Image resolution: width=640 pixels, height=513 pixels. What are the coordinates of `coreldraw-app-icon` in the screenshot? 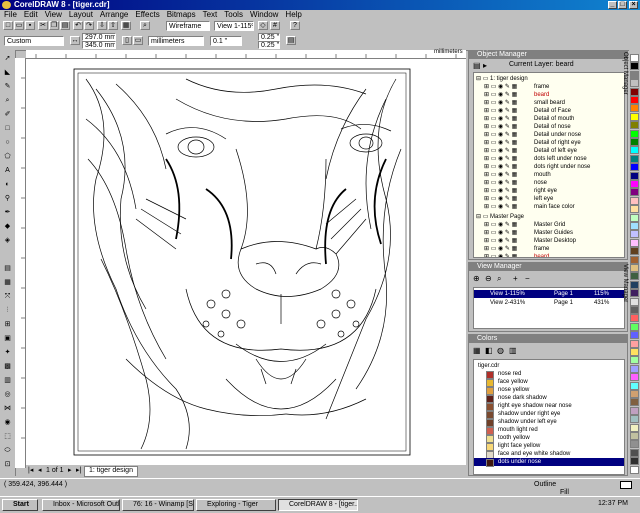 It's located at (6, 5).